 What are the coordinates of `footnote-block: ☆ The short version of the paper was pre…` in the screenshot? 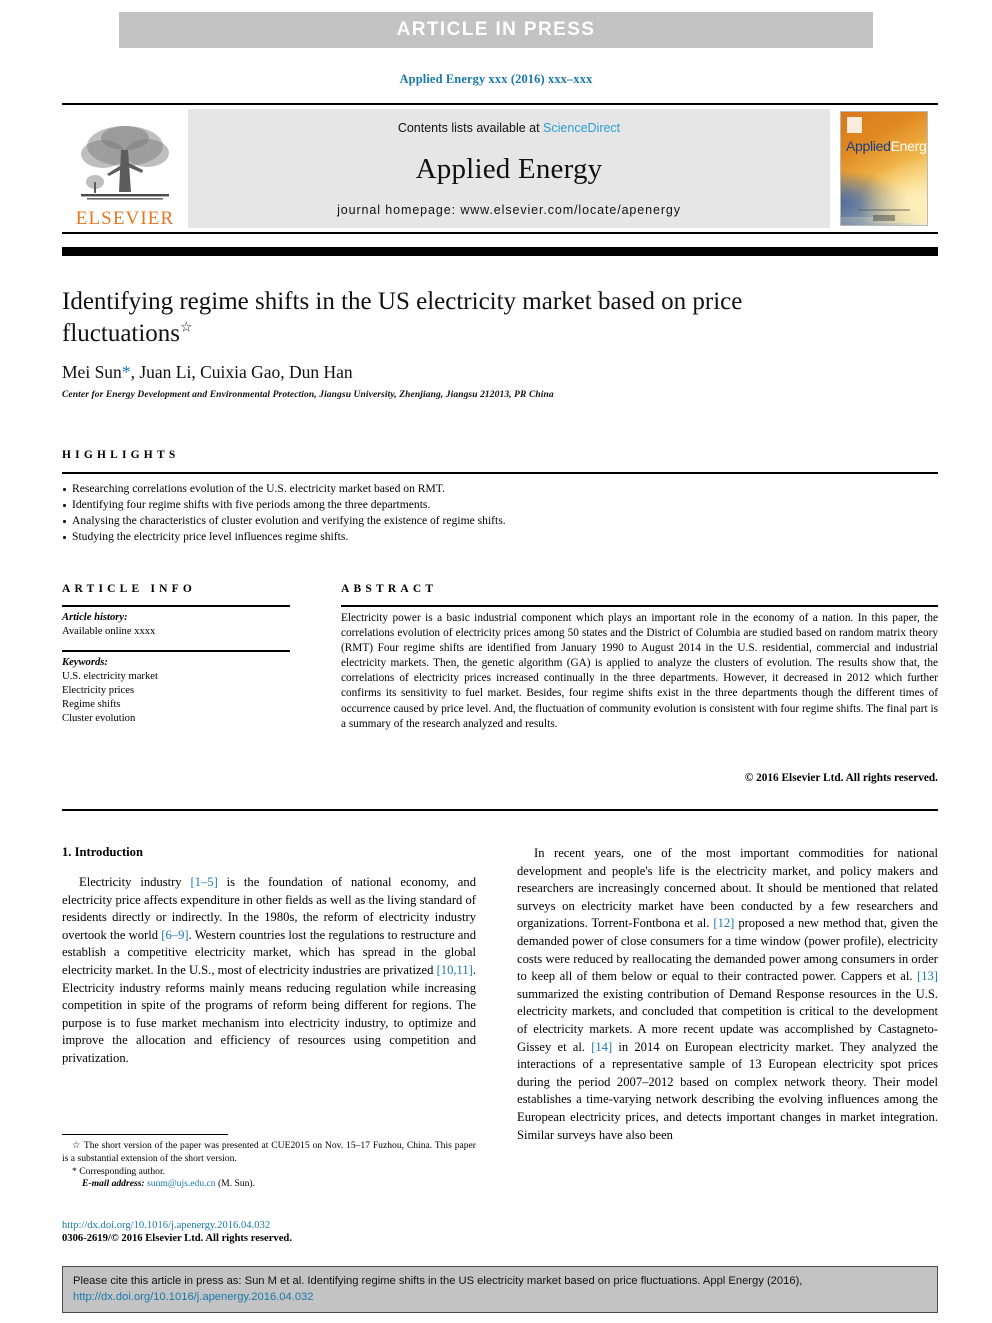 It's located at (269, 1165).